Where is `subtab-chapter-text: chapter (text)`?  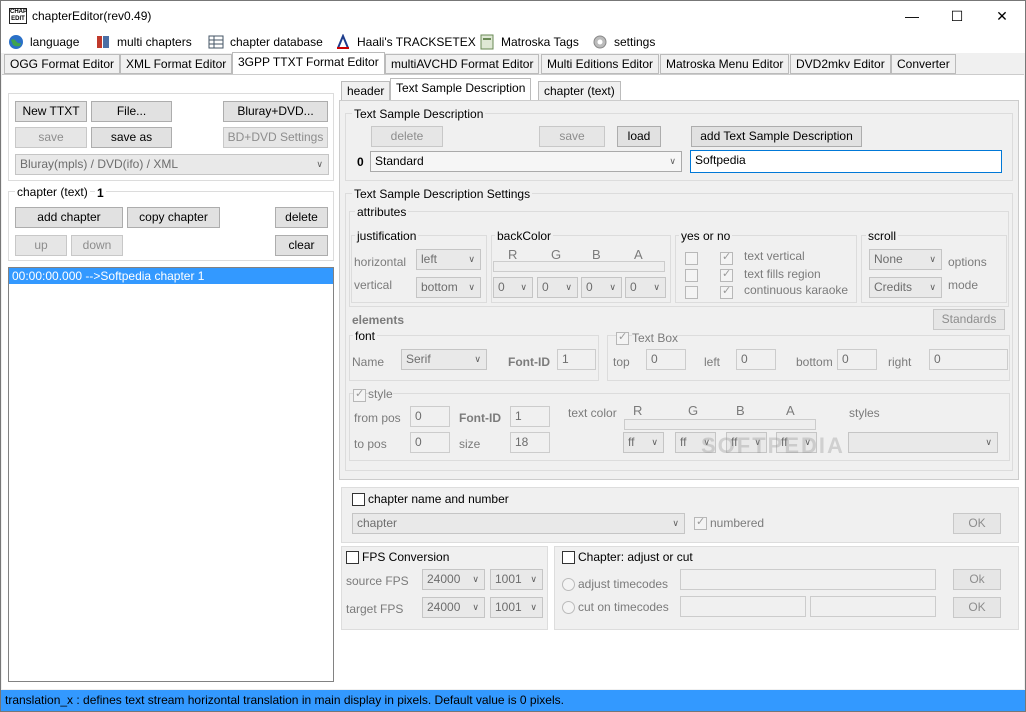
subtab-chapter-text: chapter (text) is located at coordinates (579, 91).